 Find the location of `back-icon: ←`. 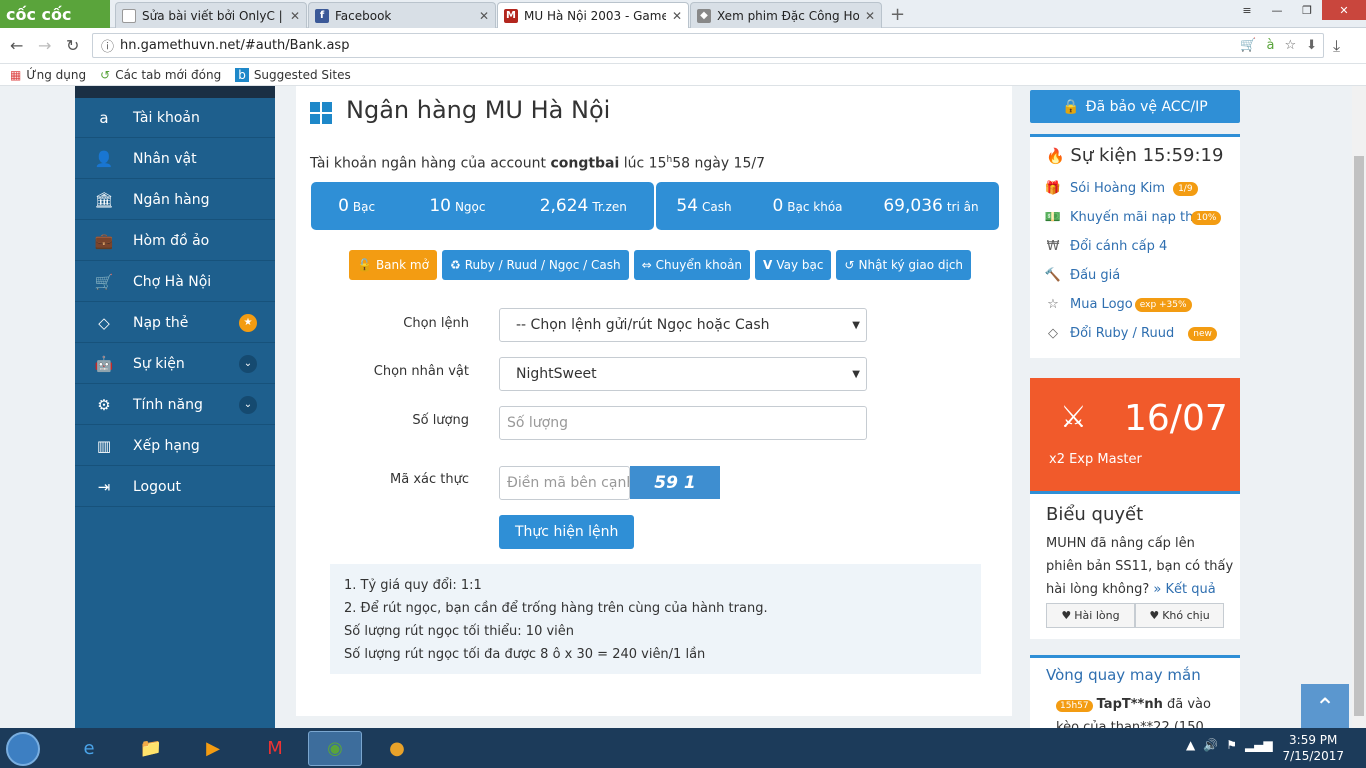

back-icon: ← is located at coordinates (16, 45).